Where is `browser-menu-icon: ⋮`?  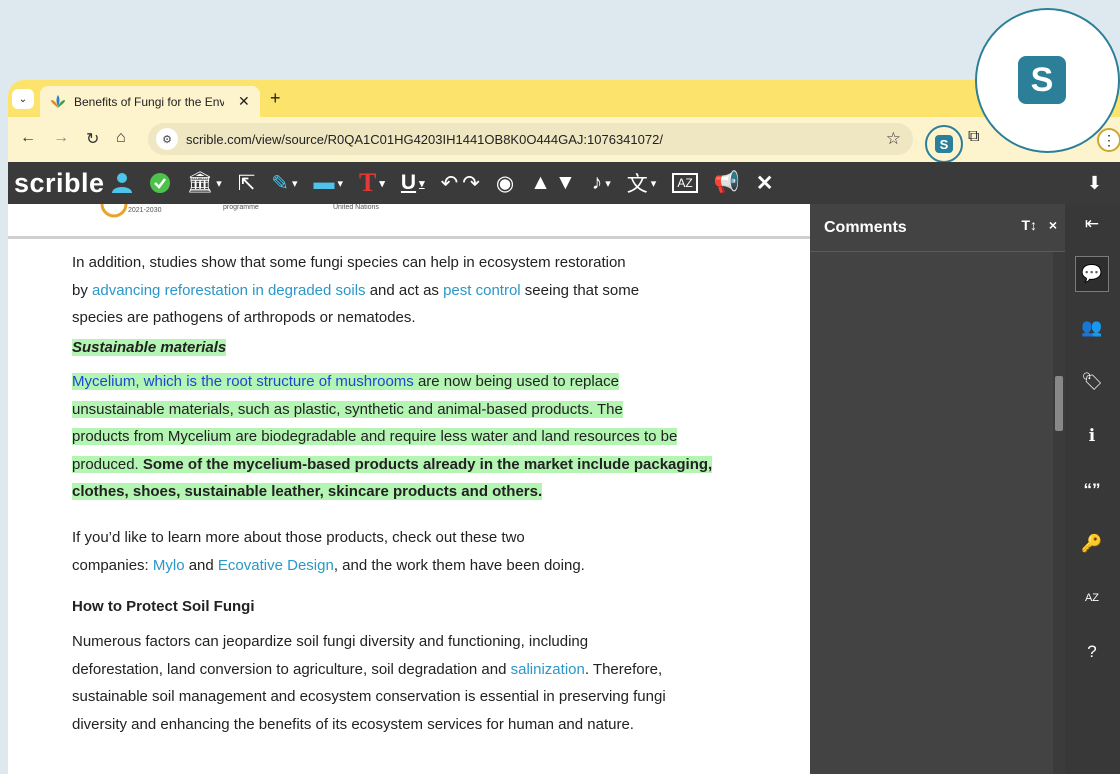
browser-menu-icon: ⋮ is located at coordinates (1108, 140).